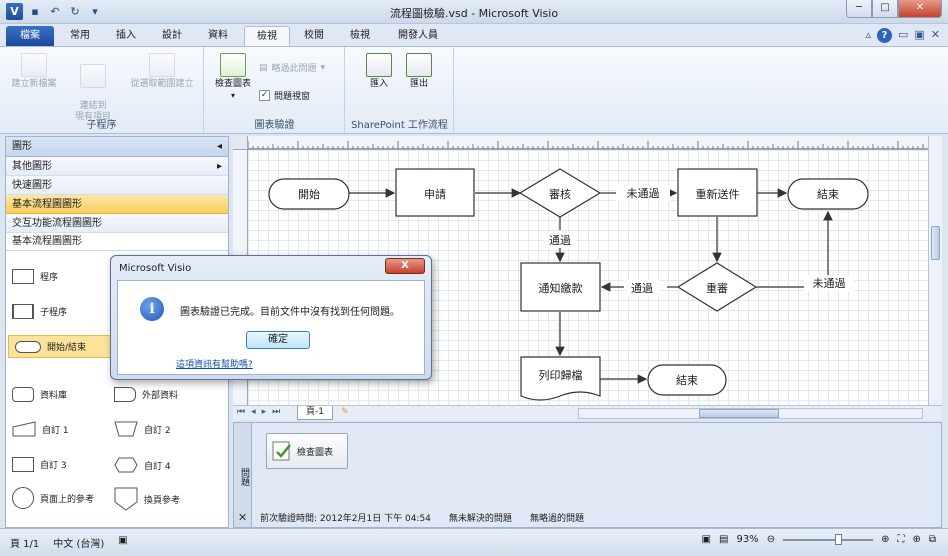  What do you see at coordinates (290, 312) in the screenshot?
I see `dialog-message: 圖表驗證已完成。目前文件中沒有找到任何問題。` at bounding box center [290, 312].